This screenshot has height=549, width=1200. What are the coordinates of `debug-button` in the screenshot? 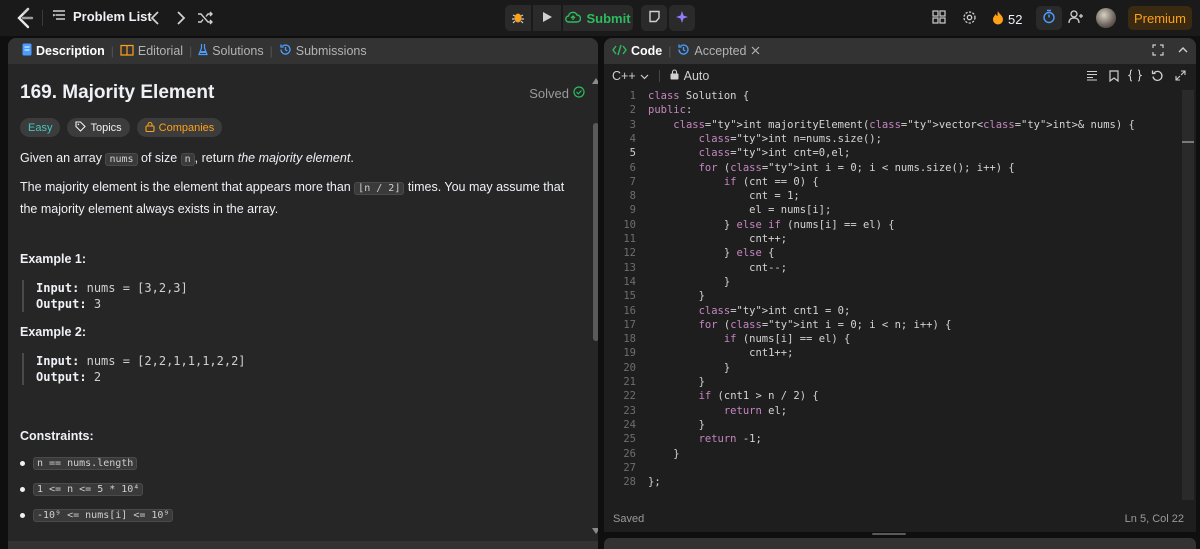 It's located at (518, 18).